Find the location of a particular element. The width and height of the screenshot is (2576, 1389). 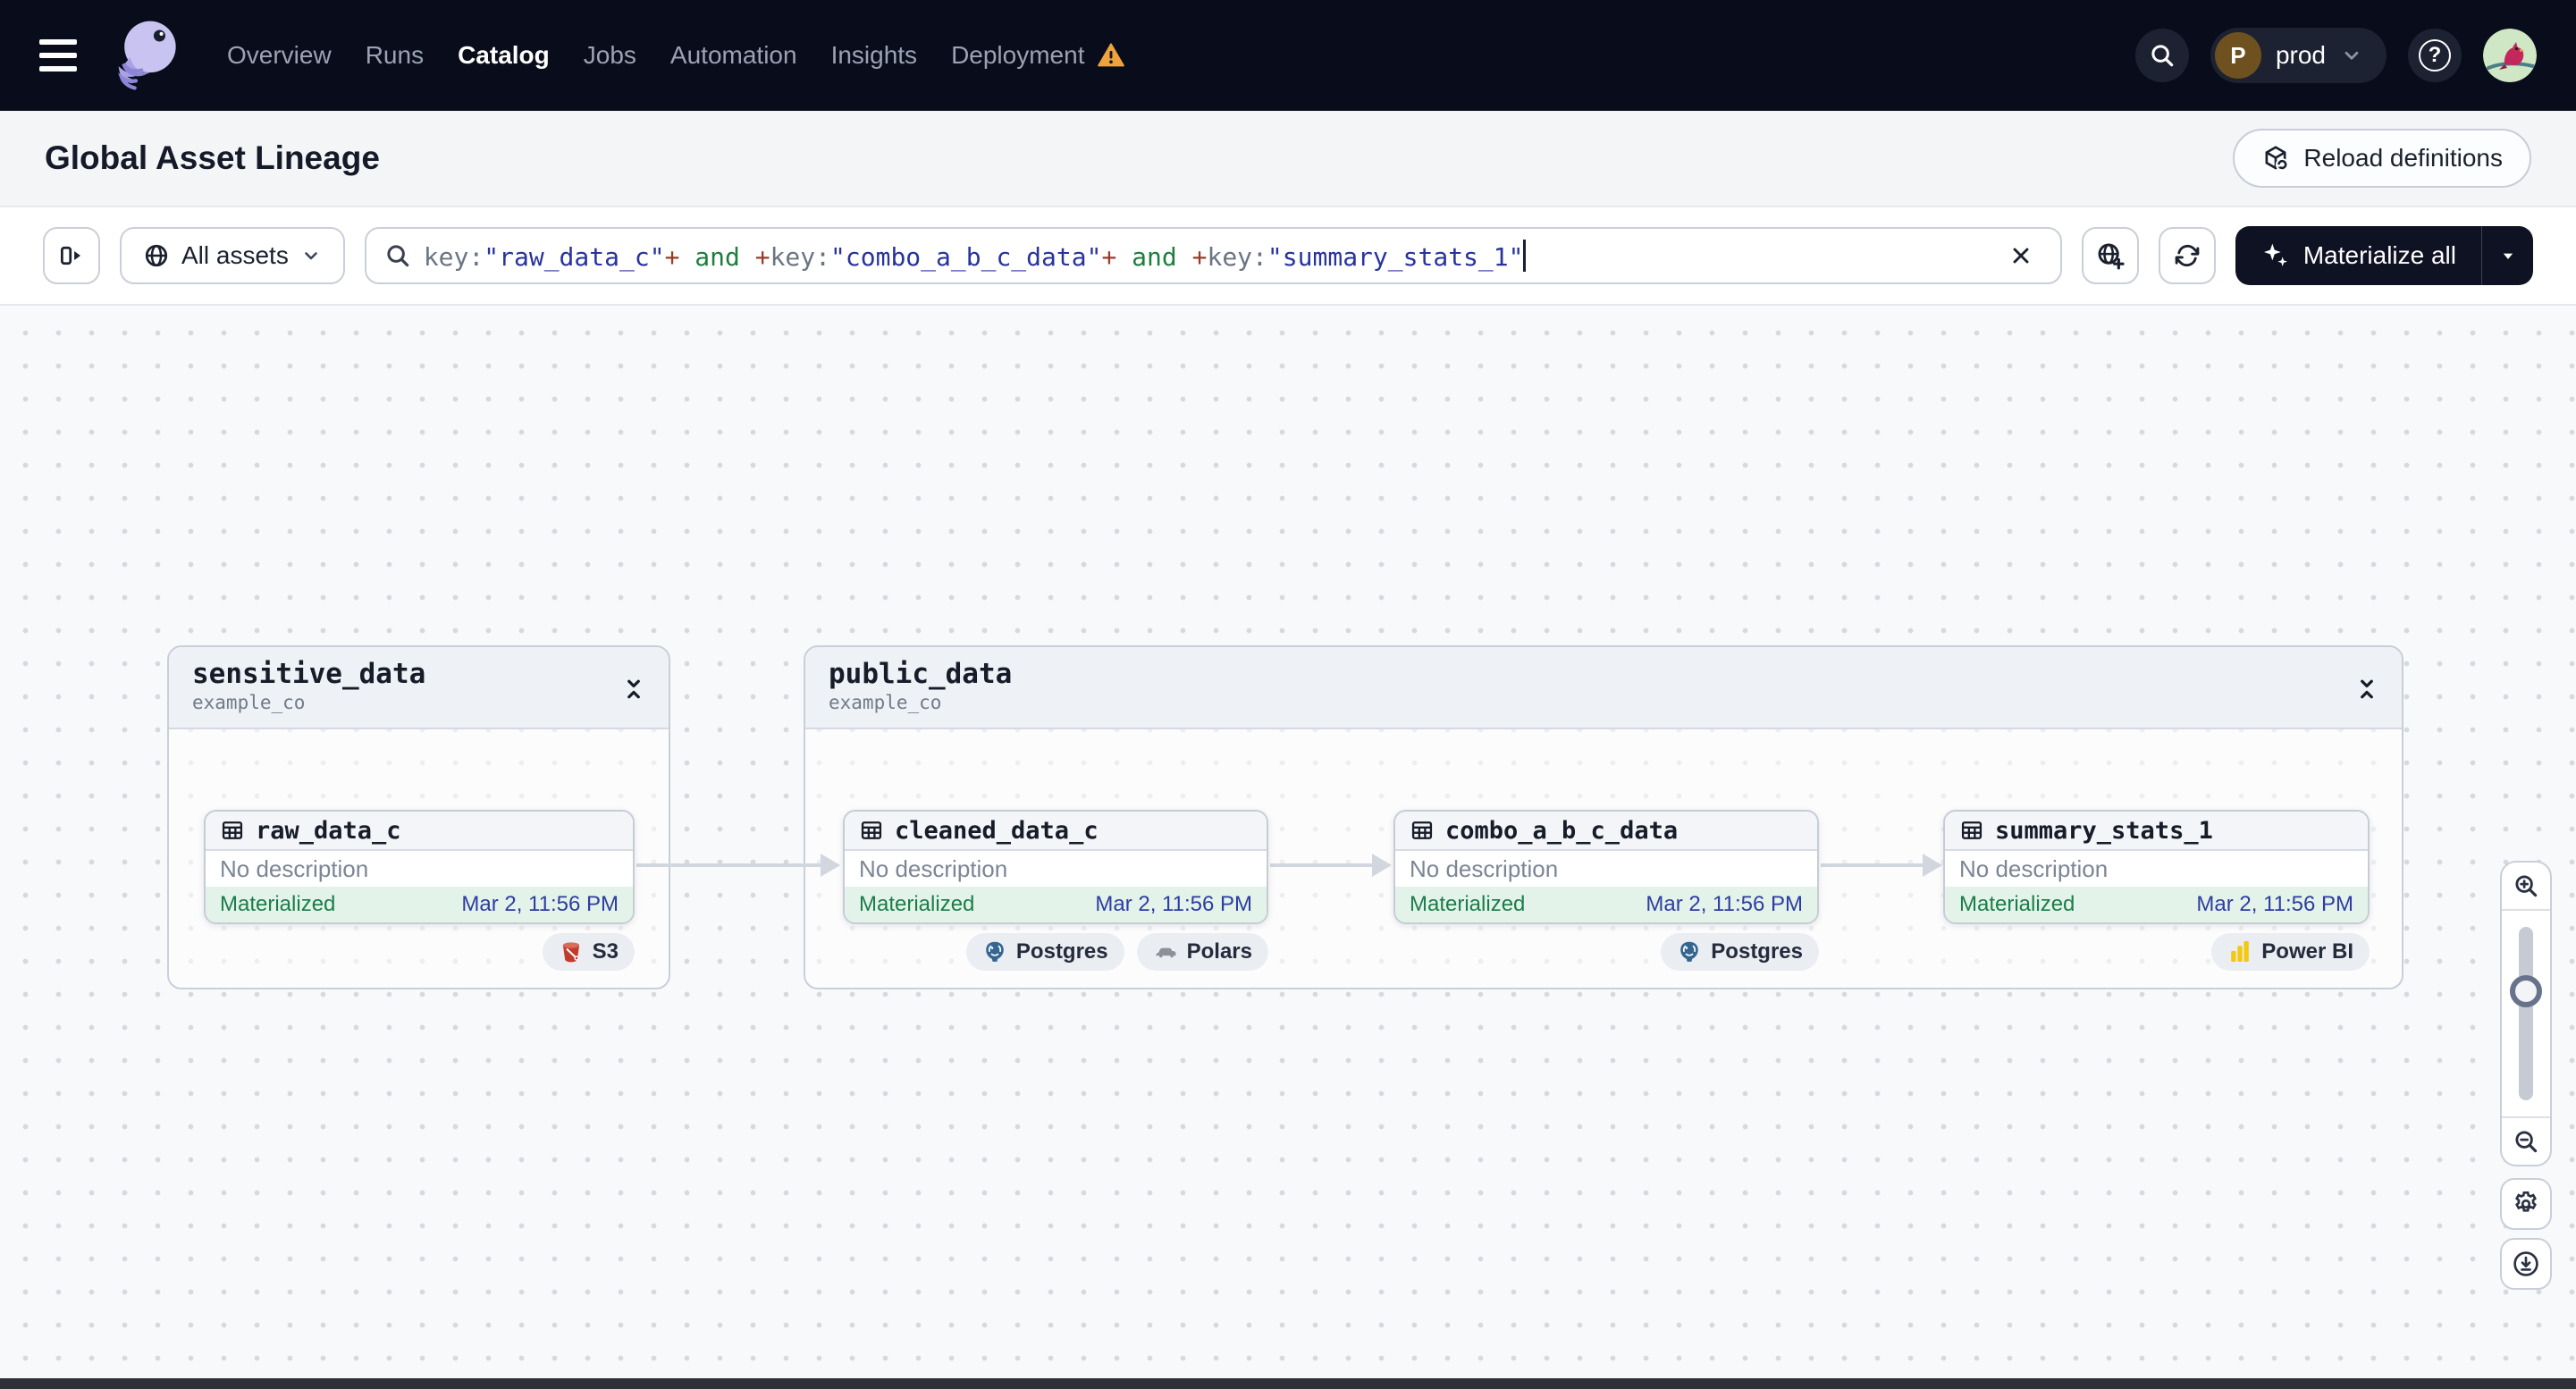

question-mark-icon: ? is located at coordinates (2435, 55).